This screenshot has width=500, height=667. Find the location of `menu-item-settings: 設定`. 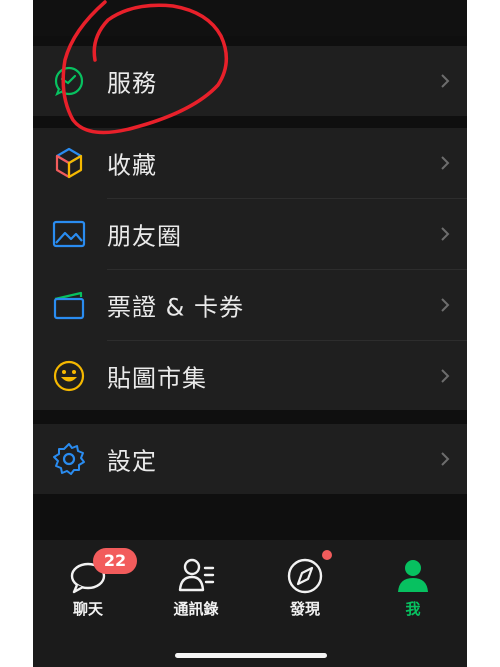

menu-item-settings: 設定 is located at coordinates (250, 459).